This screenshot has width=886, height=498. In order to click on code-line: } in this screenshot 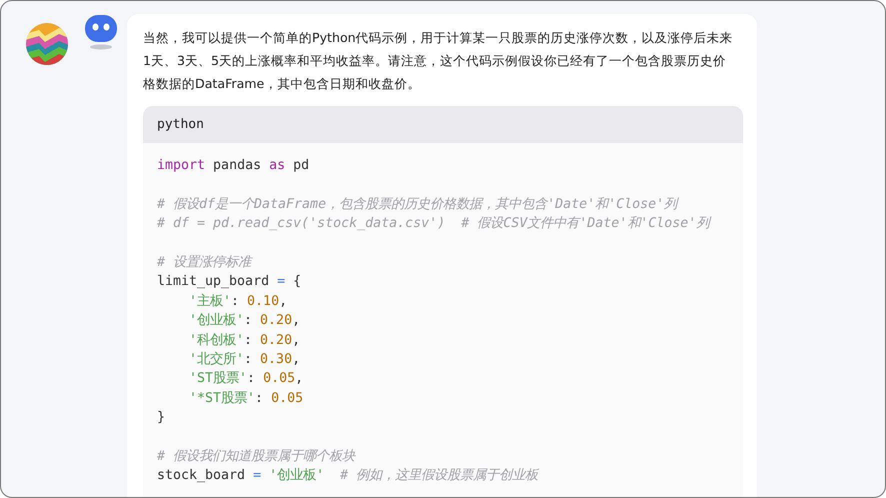, I will do `click(161, 418)`.